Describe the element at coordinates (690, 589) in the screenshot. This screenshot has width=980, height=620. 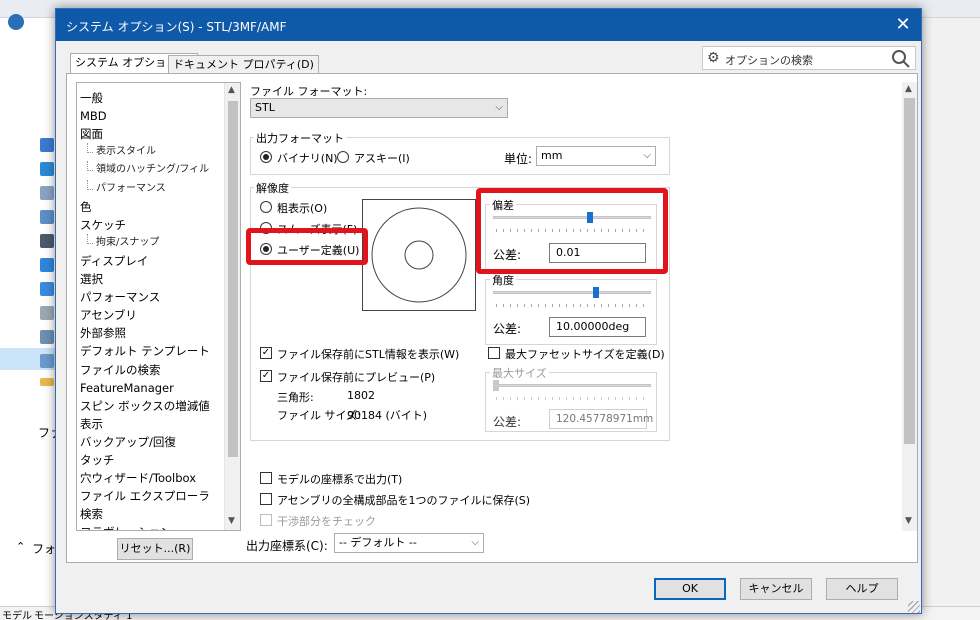
I see `ok-button: OK` at that location.